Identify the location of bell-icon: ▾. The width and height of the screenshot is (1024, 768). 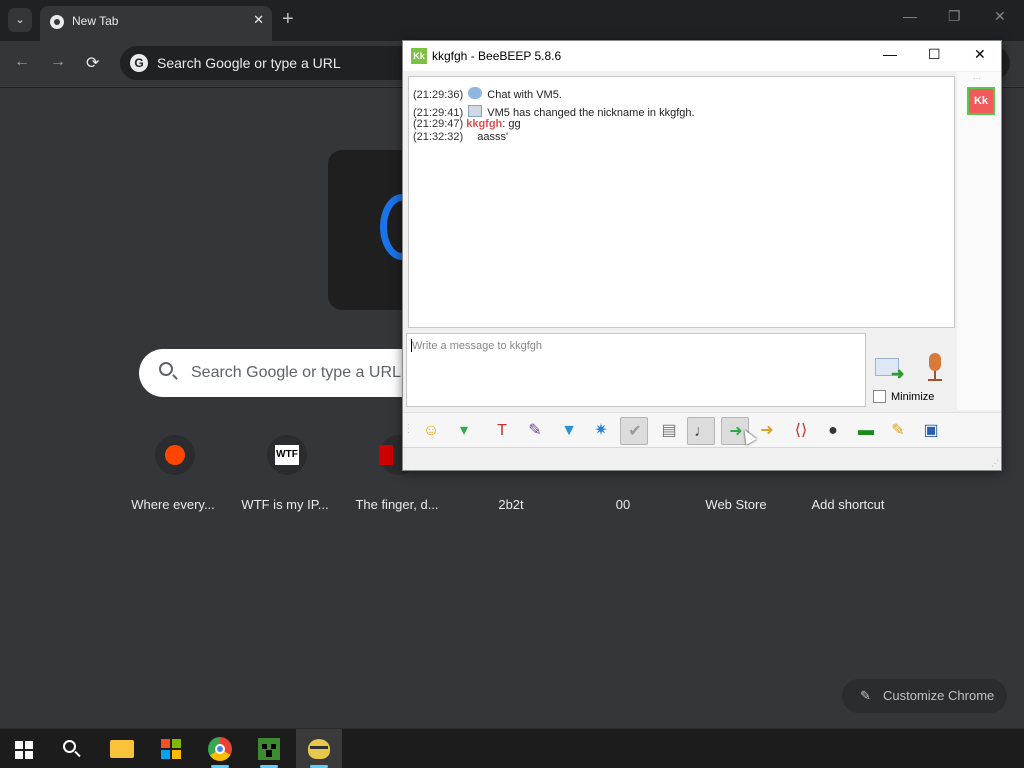
(464, 430).